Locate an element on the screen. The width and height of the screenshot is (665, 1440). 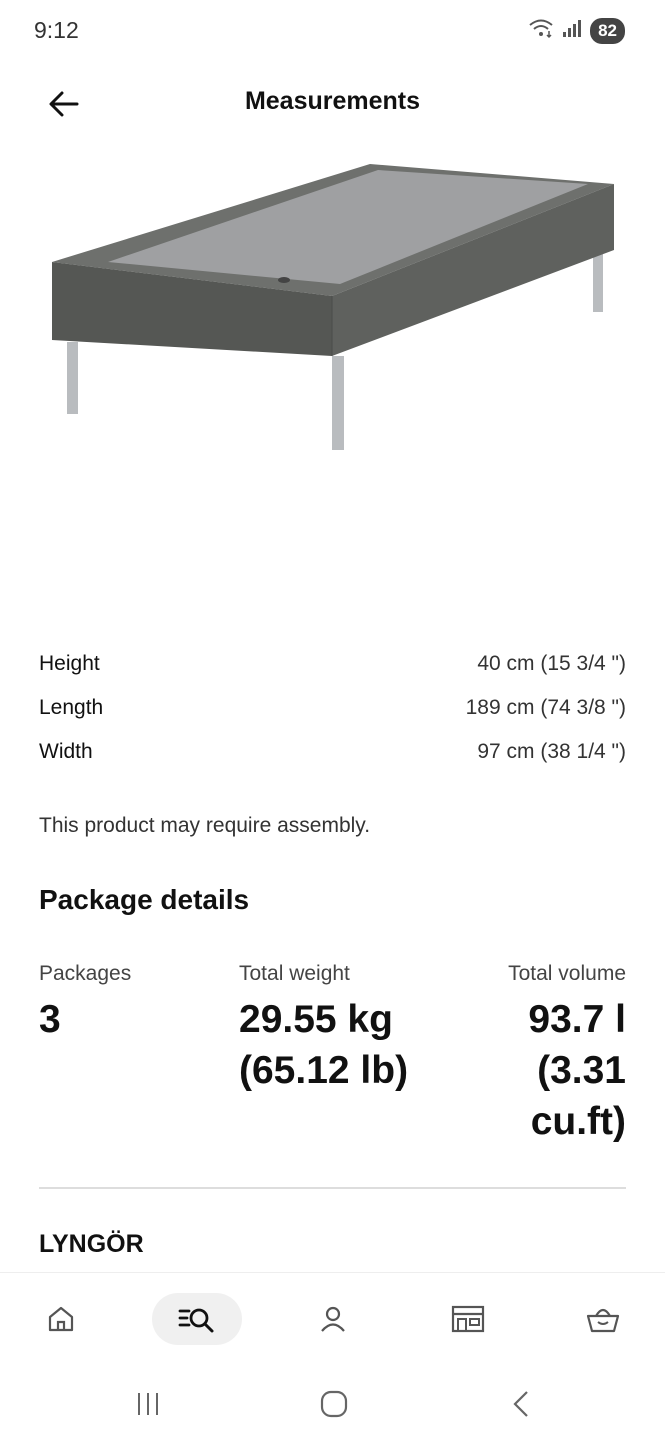
app-header: Measurements is located at coordinates (332, 105).